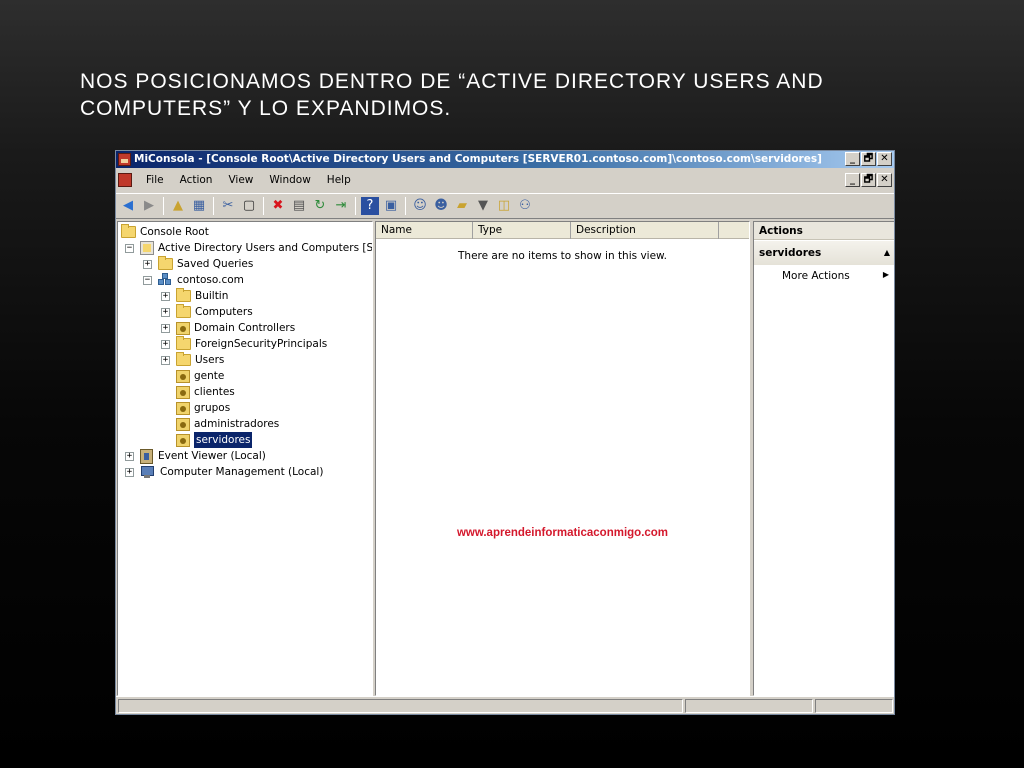  I want to click on collapse-section-icon: ▲, so click(887, 253).